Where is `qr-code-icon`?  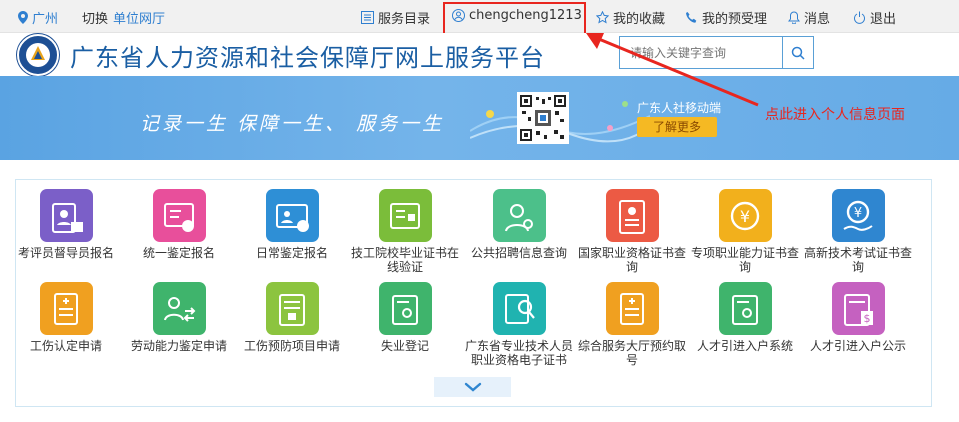 qr-code-icon is located at coordinates (543, 118).